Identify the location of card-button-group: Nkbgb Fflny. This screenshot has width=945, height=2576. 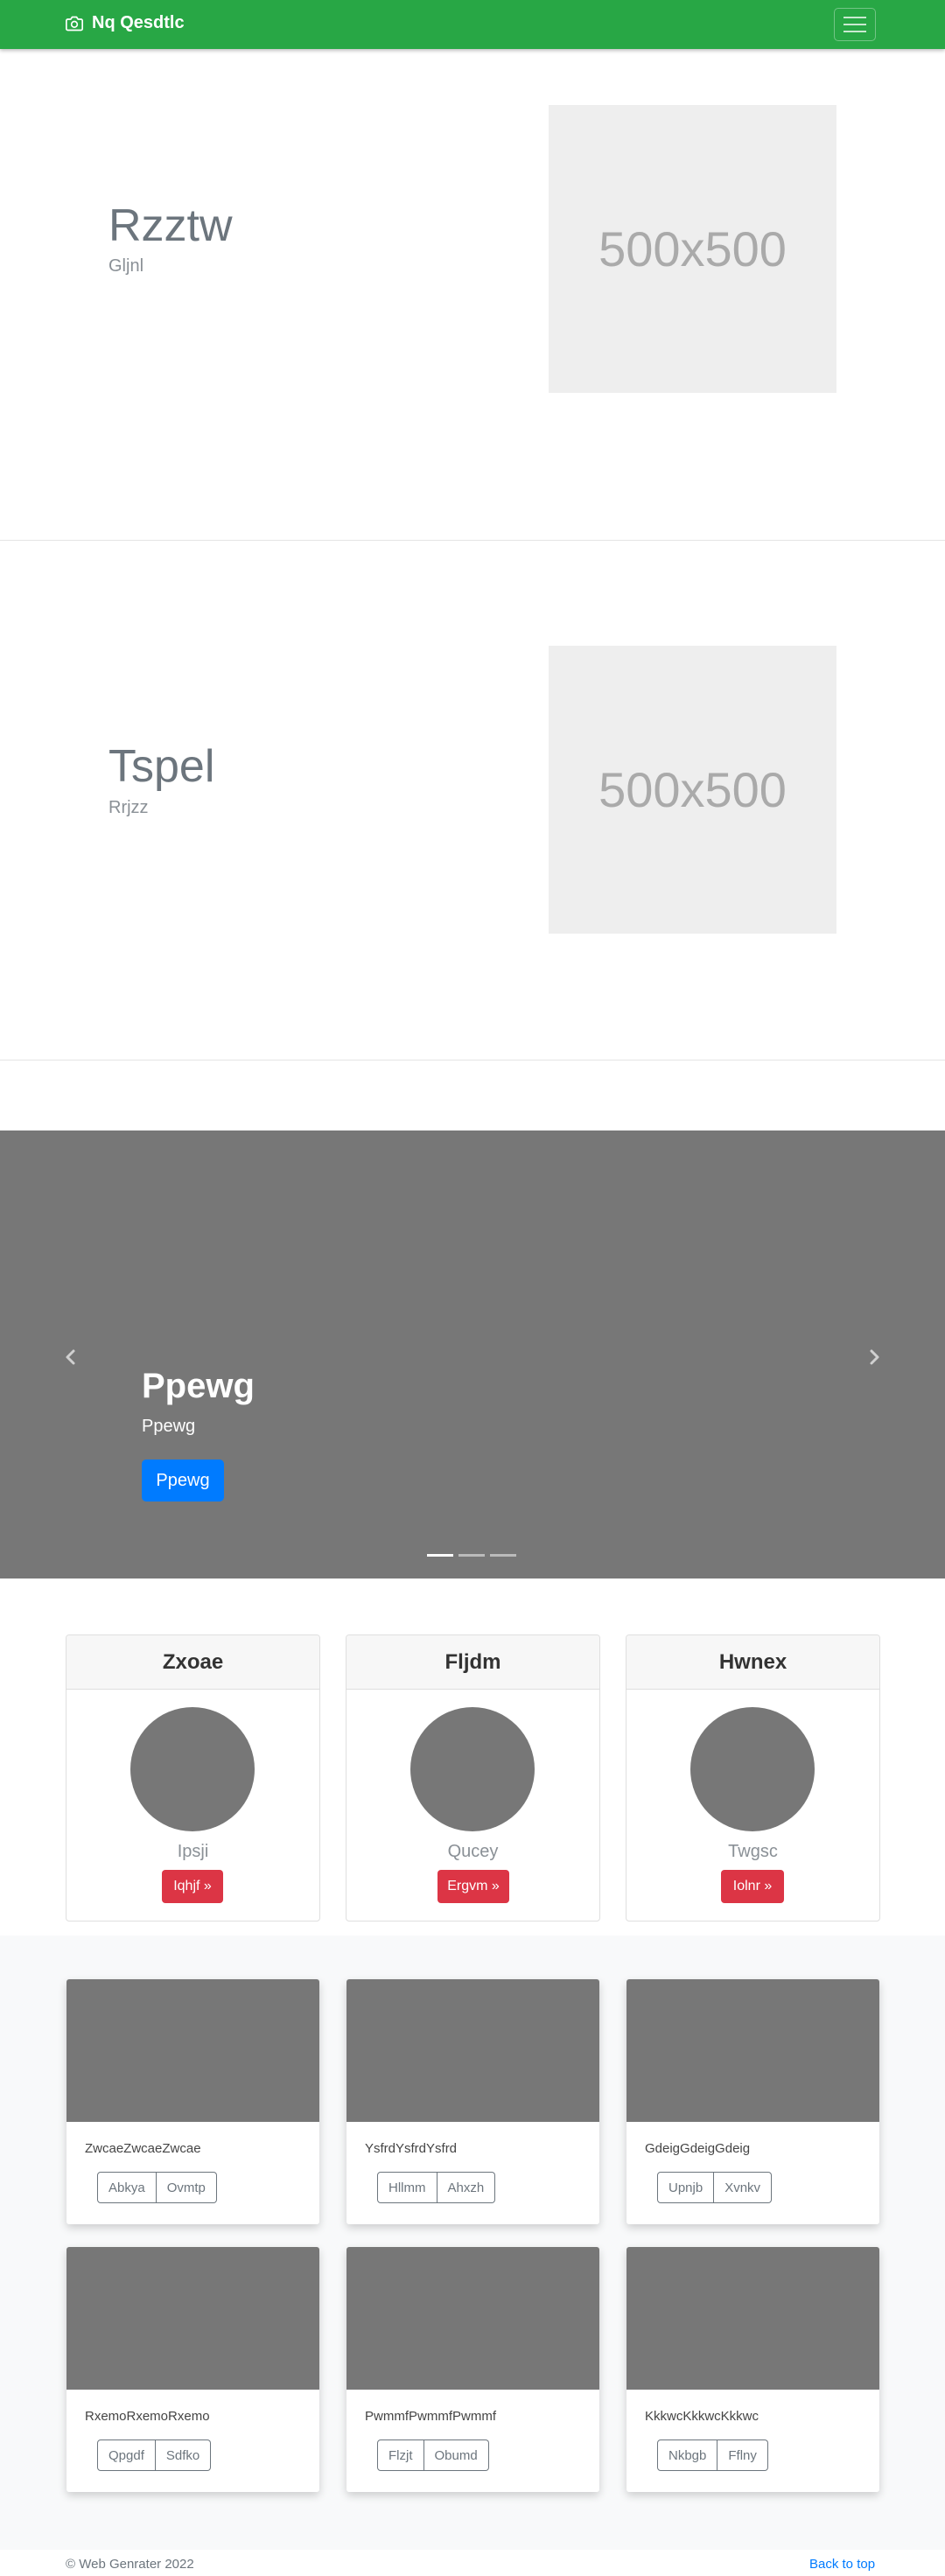
(712, 2455).